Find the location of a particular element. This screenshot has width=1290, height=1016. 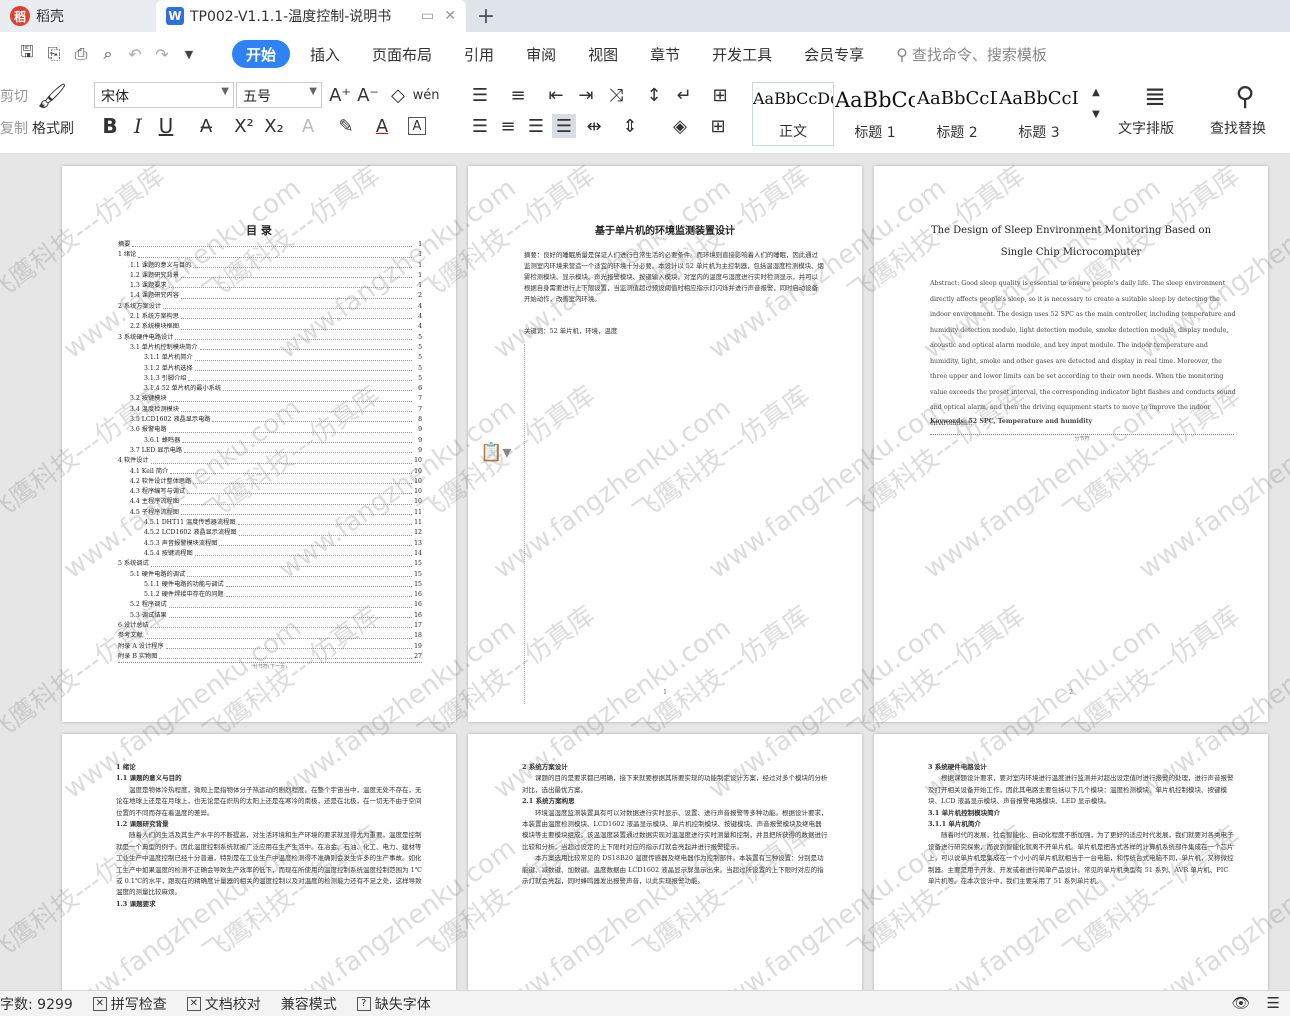

menu-tab-chapter: 章节 is located at coordinates (665, 54).